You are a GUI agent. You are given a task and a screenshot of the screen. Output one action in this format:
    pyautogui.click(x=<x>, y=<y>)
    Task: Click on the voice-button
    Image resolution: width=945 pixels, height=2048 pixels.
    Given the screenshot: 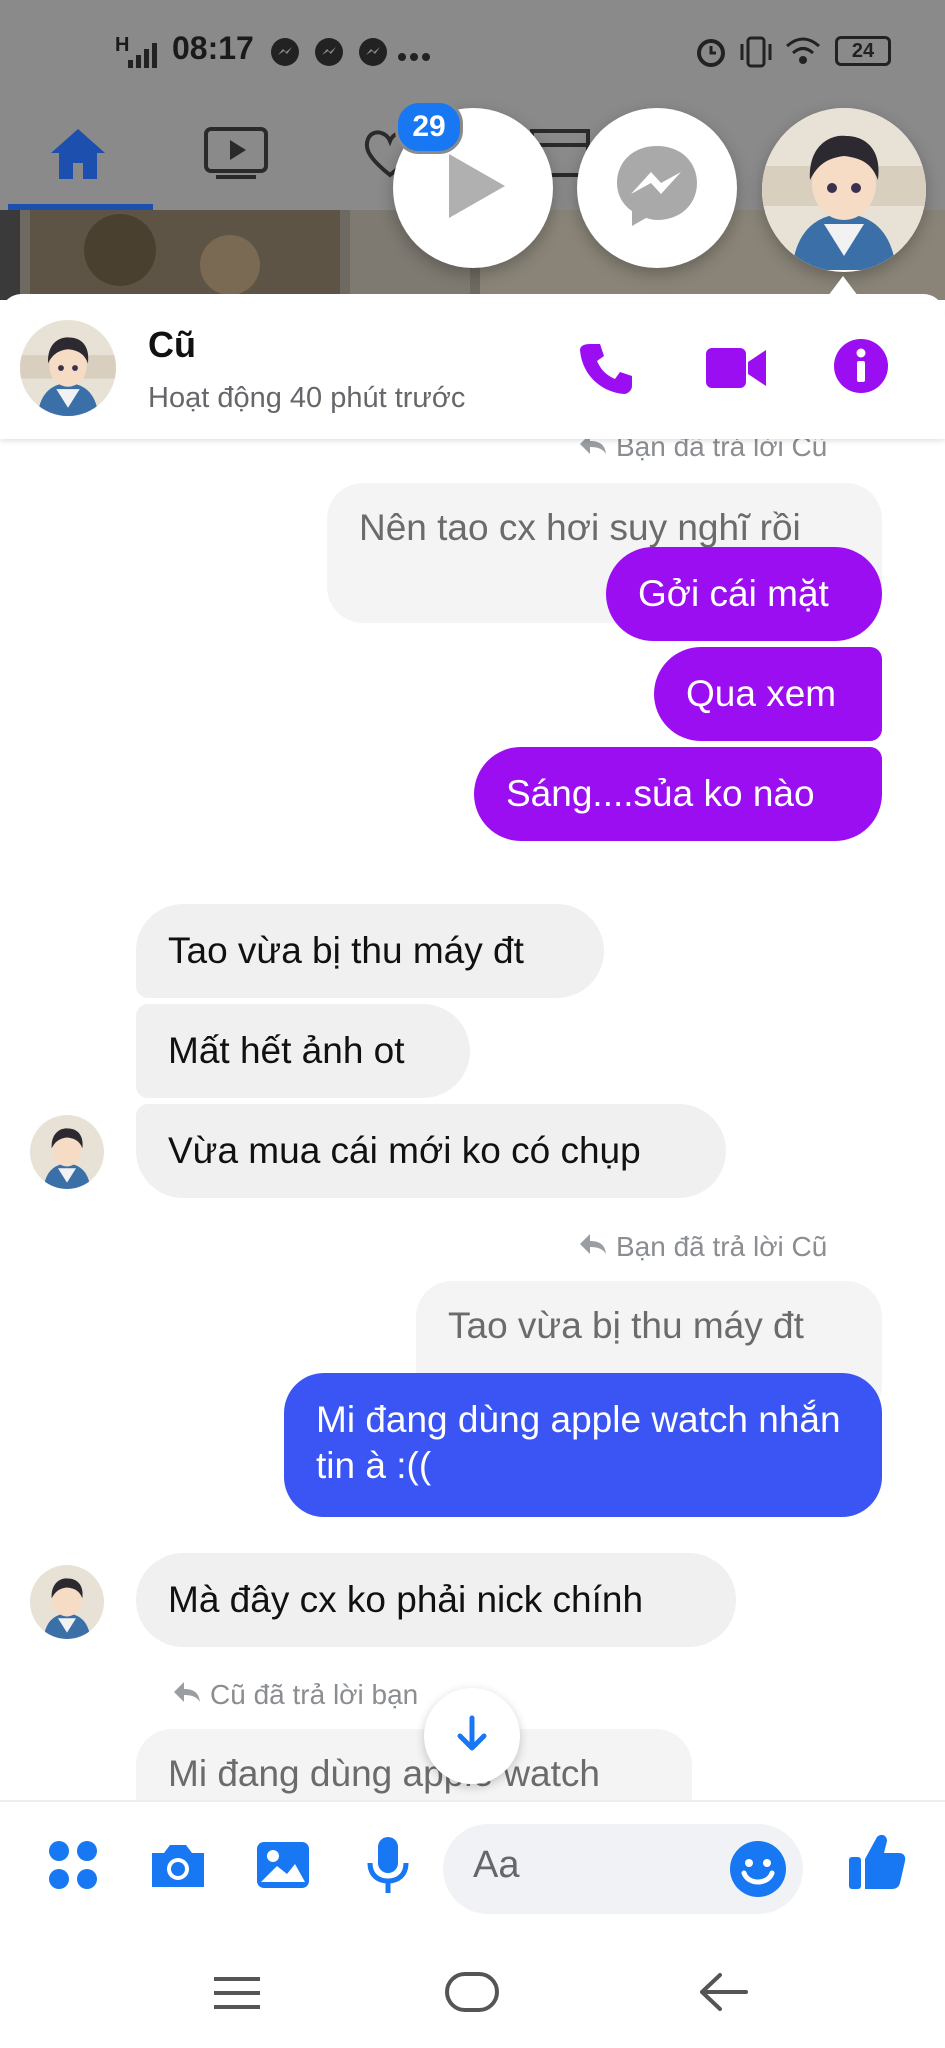 What is the action you would take?
    pyautogui.click(x=388, y=1867)
    